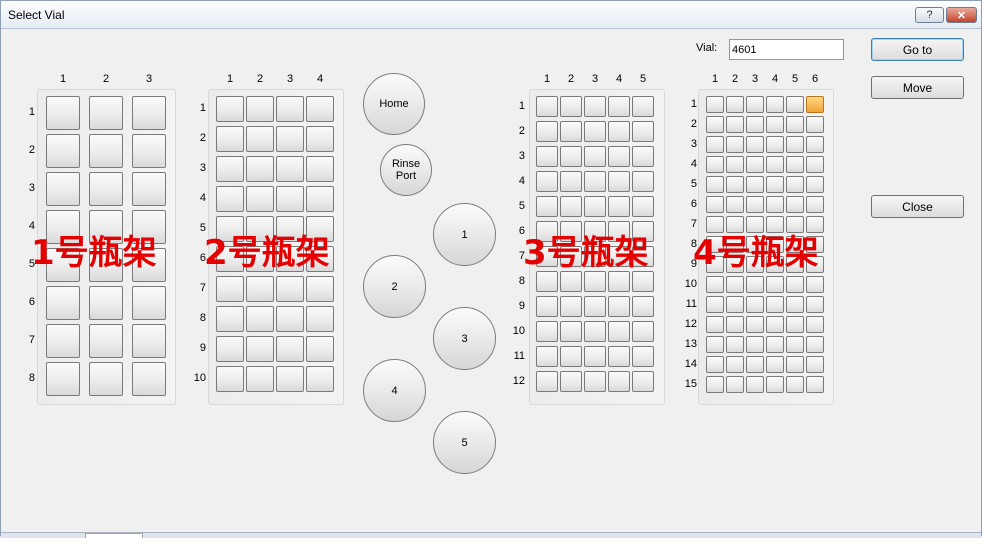 The height and width of the screenshot is (538, 982). Describe the element at coordinates (464, 234) in the screenshot. I see `position-1-button: 1` at that location.